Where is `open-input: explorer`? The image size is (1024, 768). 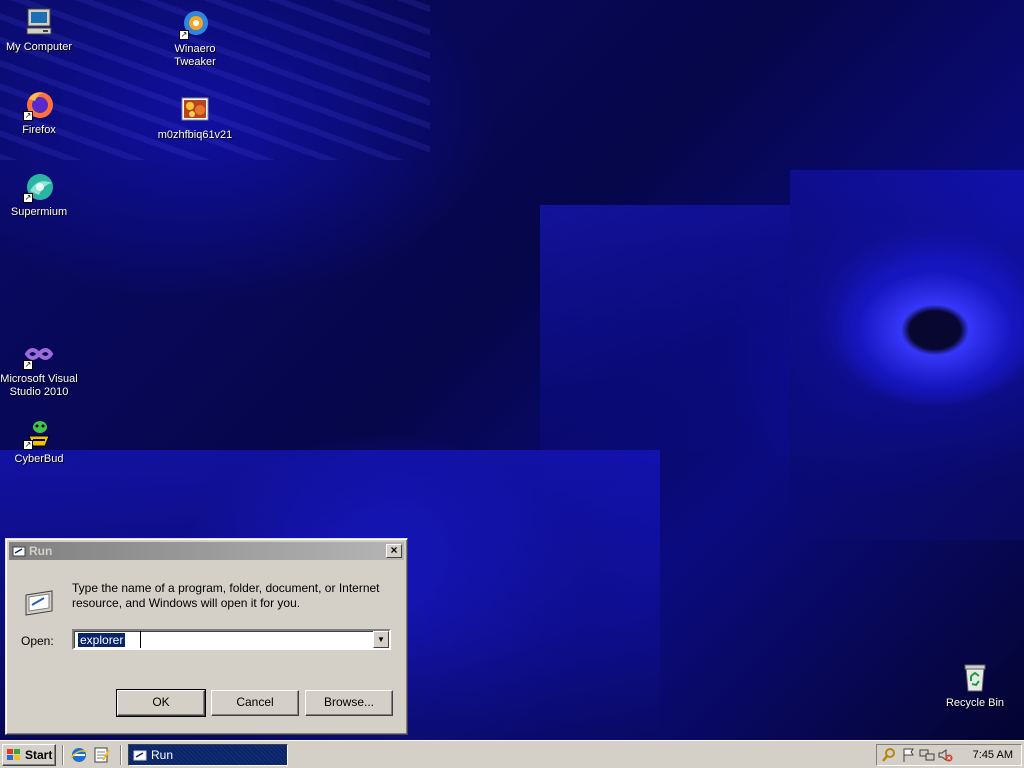 open-input: explorer is located at coordinates (101, 640).